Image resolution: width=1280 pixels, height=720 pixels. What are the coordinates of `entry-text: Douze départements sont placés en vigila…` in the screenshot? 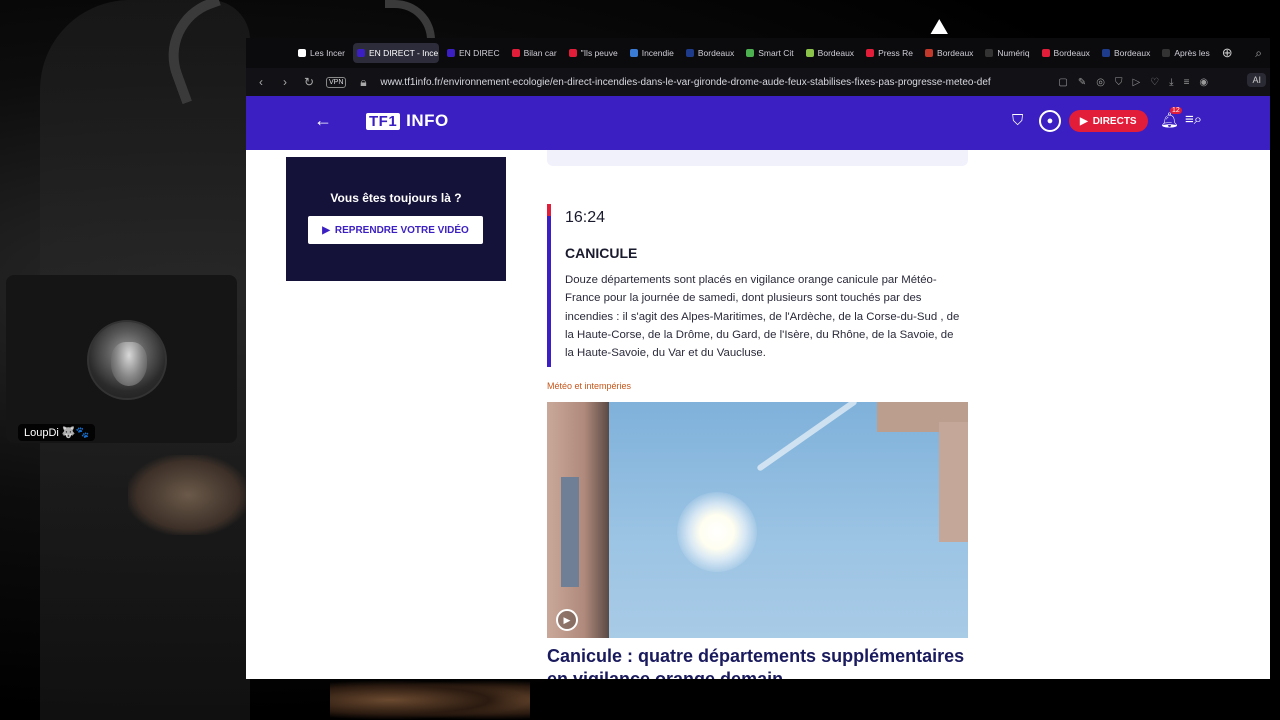 It's located at (762, 317).